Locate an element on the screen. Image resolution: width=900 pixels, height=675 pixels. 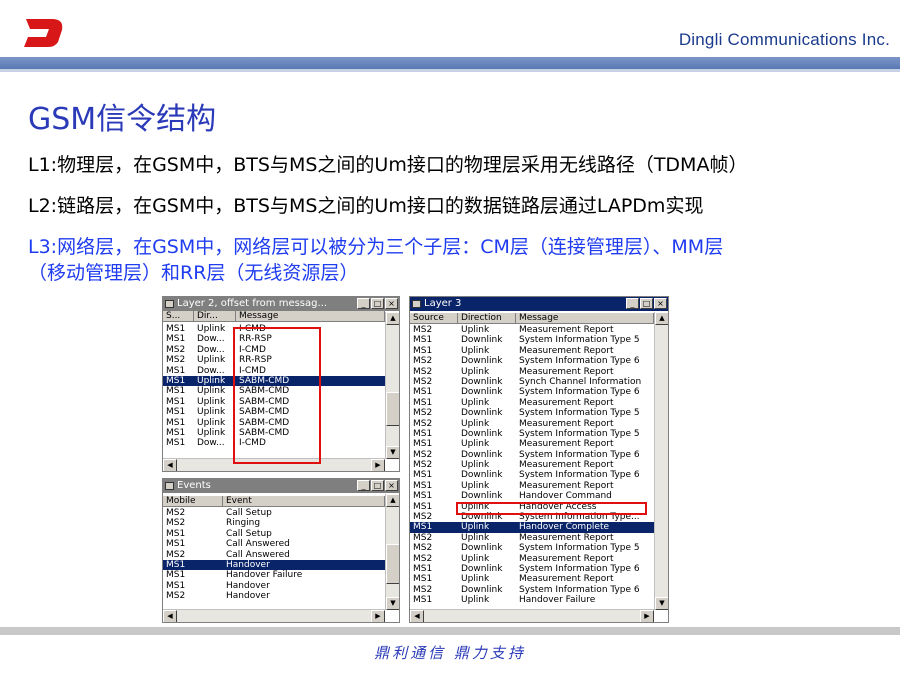
table-row: MS2 Call Setup is located at coordinates (274, 513).